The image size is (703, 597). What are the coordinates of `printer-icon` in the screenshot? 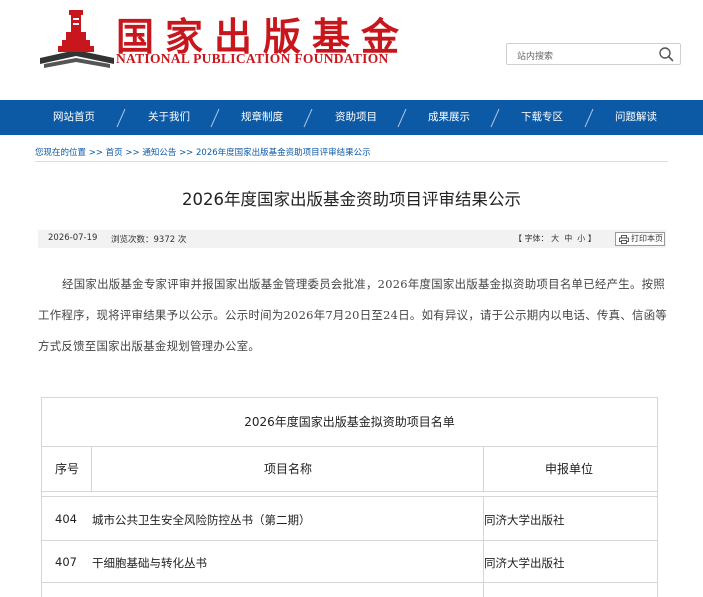 It's located at (624, 239).